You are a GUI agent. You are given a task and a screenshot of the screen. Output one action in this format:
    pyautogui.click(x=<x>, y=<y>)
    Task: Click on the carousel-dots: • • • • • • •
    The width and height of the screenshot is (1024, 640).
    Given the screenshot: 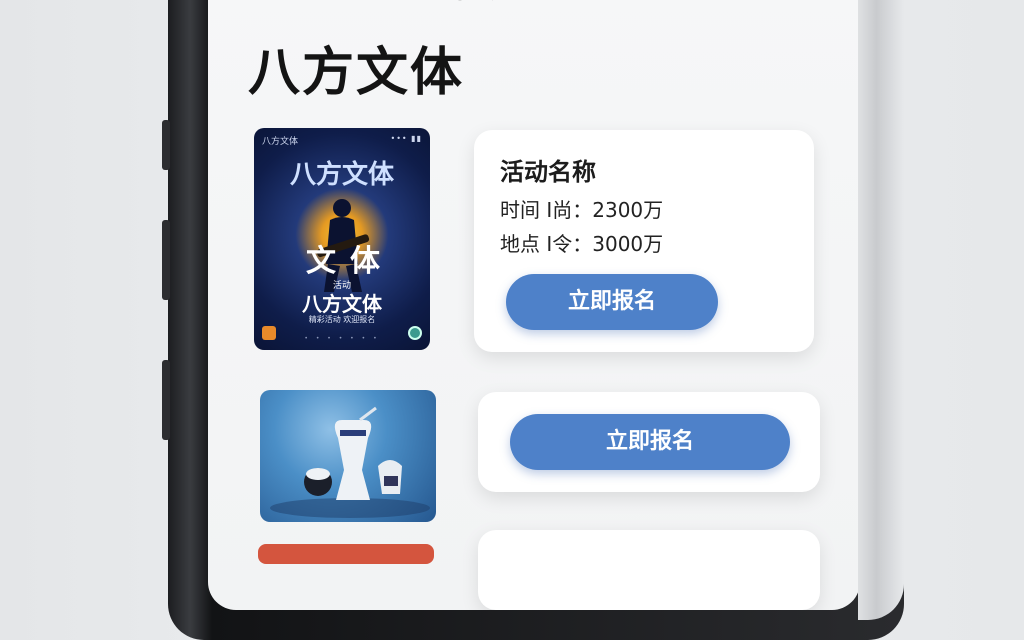 What is the action you would take?
    pyautogui.click(x=342, y=338)
    